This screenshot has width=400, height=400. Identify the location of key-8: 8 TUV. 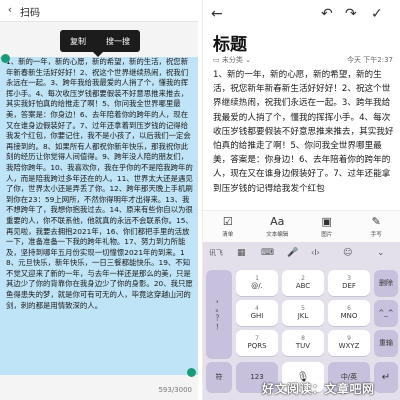
(303, 343).